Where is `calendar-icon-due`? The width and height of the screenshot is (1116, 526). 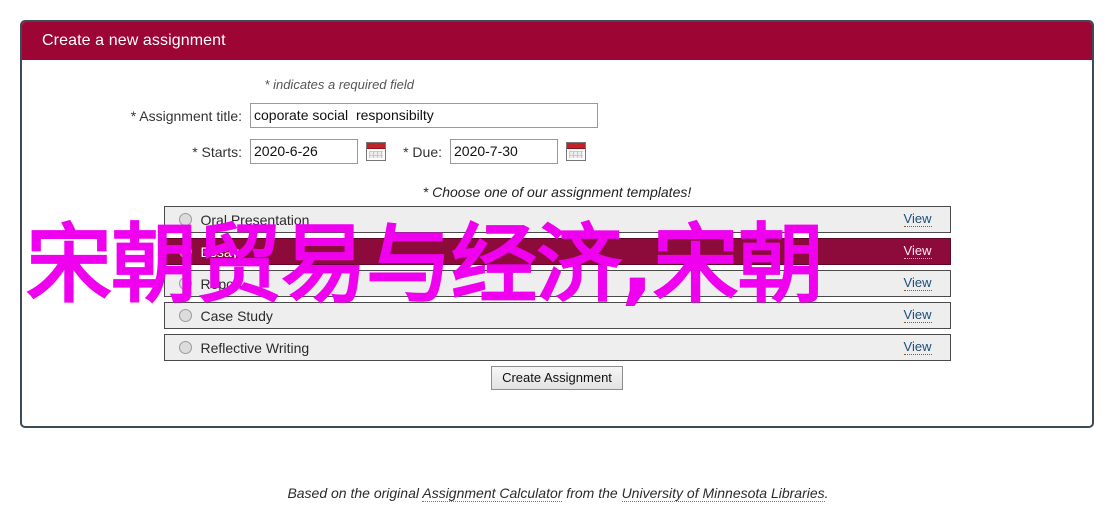
calendar-icon-due is located at coordinates (576, 151).